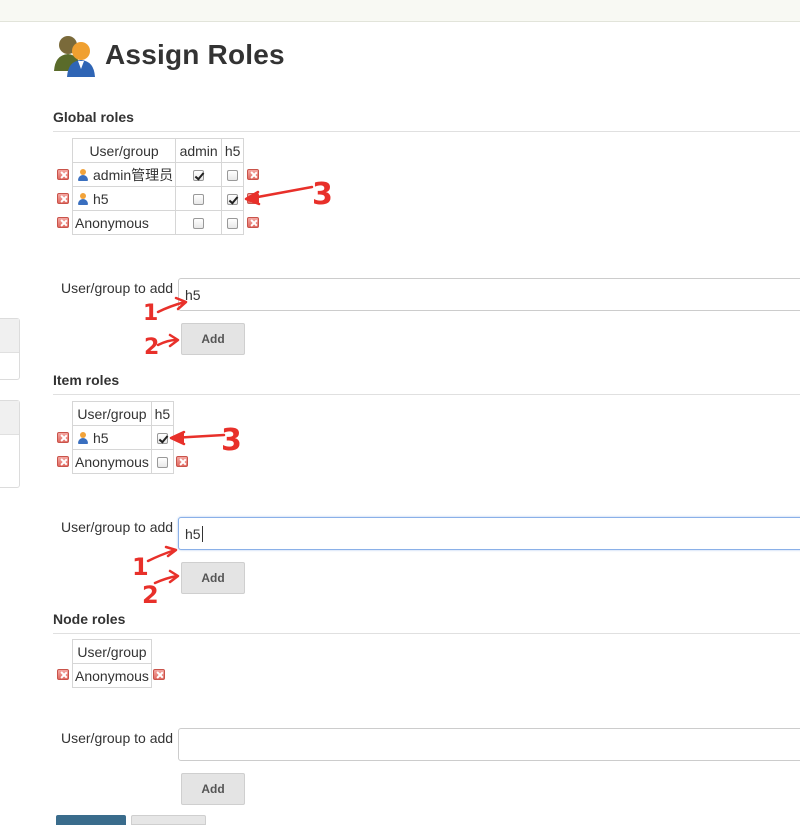  Describe the element at coordinates (426, 622) in the screenshot. I see `node-roles-heading: Node roles` at that location.